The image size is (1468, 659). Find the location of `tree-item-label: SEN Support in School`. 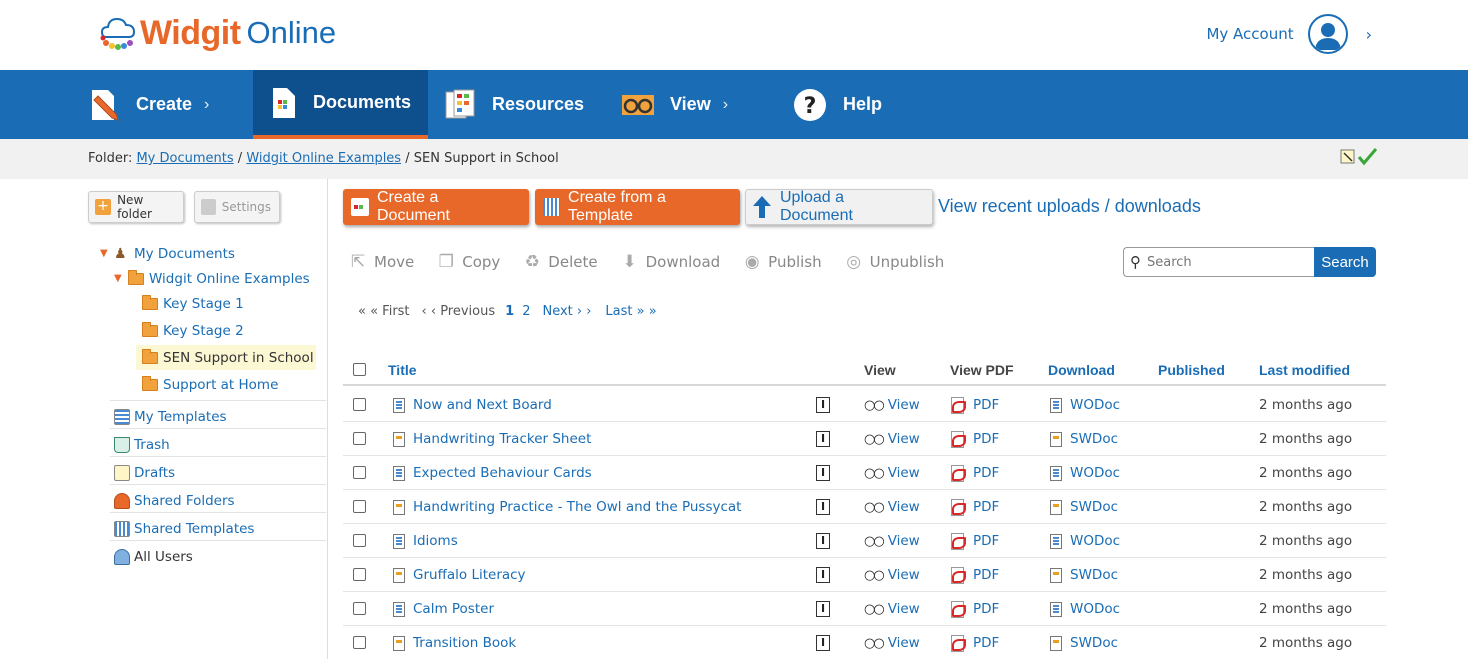

tree-item-label: SEN Support in School is located at coordinates (238, 357).